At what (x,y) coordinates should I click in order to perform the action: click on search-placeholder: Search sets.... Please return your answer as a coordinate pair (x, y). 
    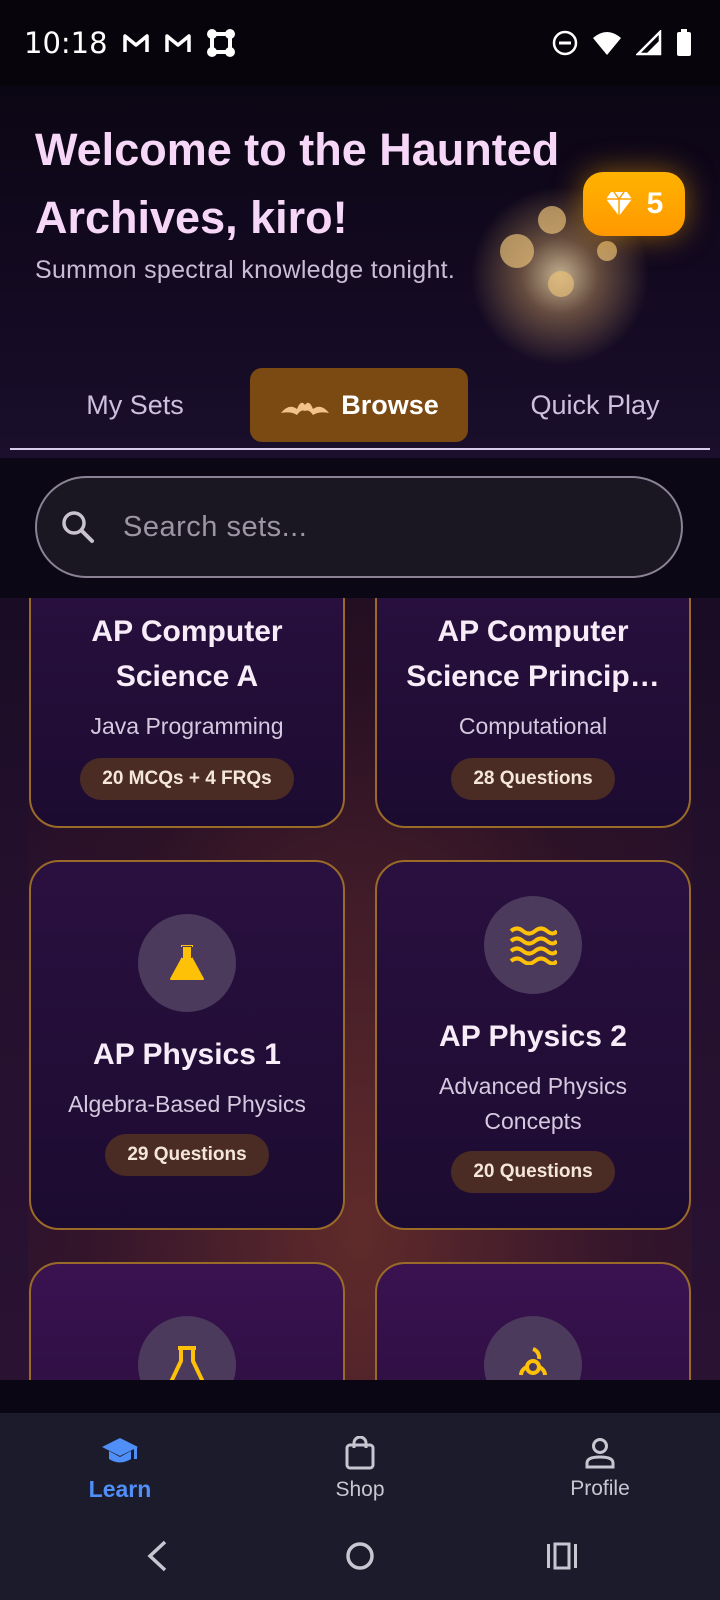
    Looking at the image, I should click on (215, 526).